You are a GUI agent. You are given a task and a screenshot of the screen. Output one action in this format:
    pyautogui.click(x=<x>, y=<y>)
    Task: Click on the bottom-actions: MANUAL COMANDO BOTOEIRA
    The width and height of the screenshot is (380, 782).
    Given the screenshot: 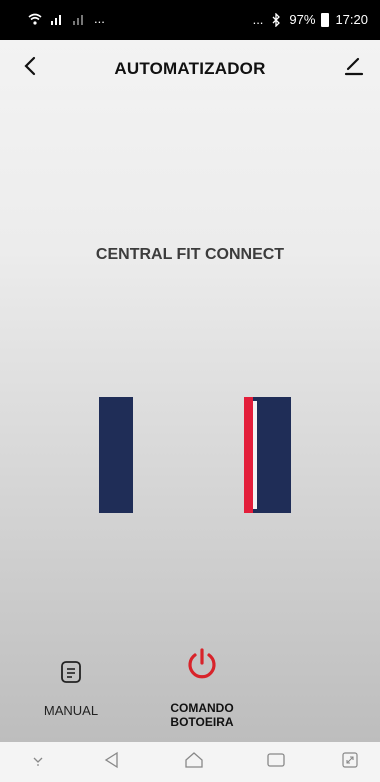 What is the action you would take?
    pyautogui.click(x=190, y=690)
    